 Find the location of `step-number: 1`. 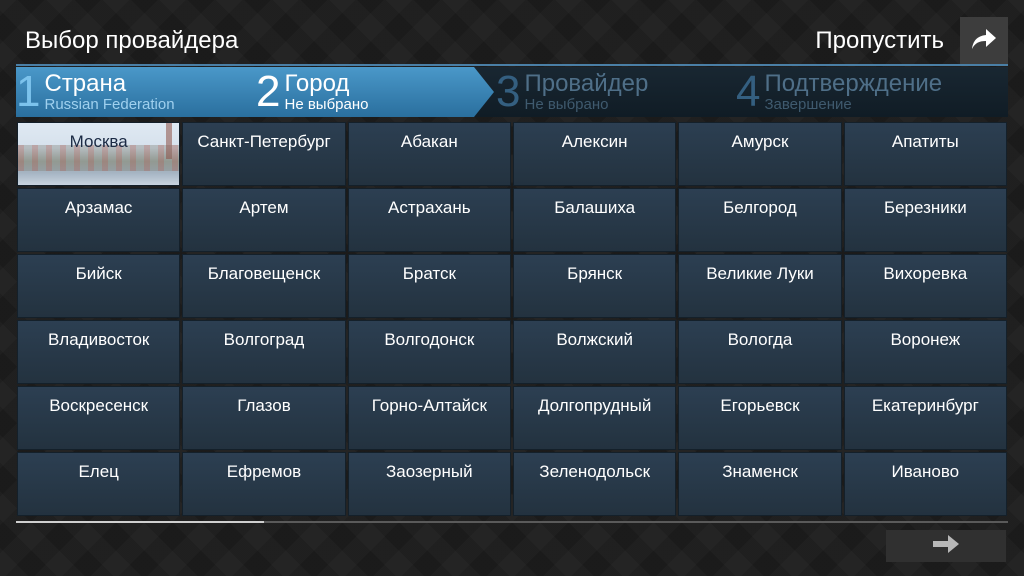

step-number: 1 is located at coordinates (28, 91).